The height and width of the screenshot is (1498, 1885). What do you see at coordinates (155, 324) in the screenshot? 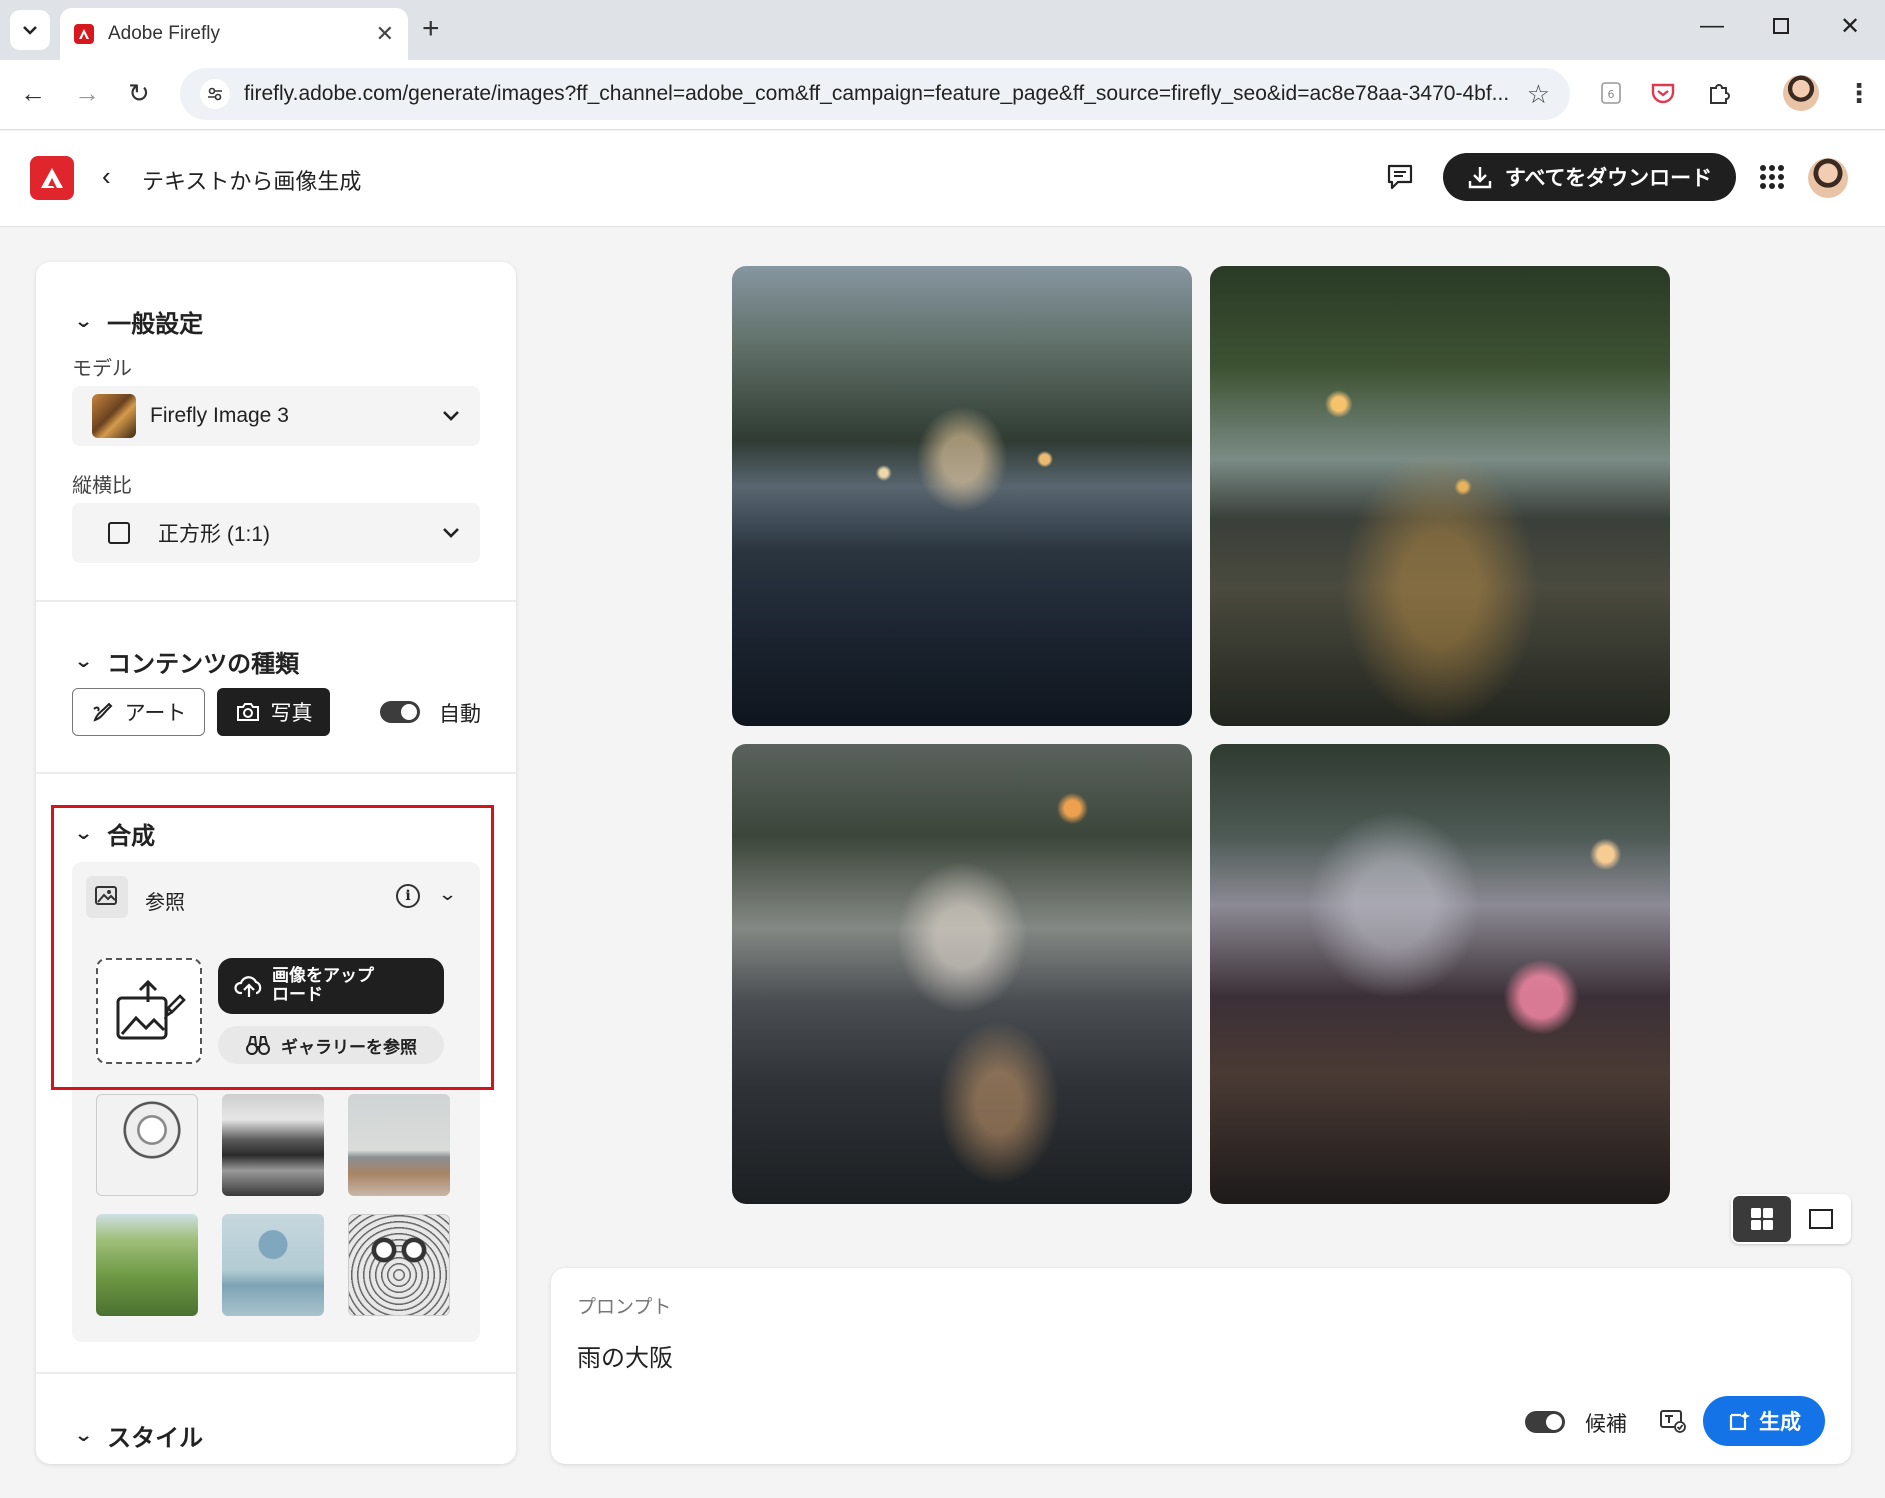
I see `general-settings-title: 一般設定` at bounding box center [155, 324].